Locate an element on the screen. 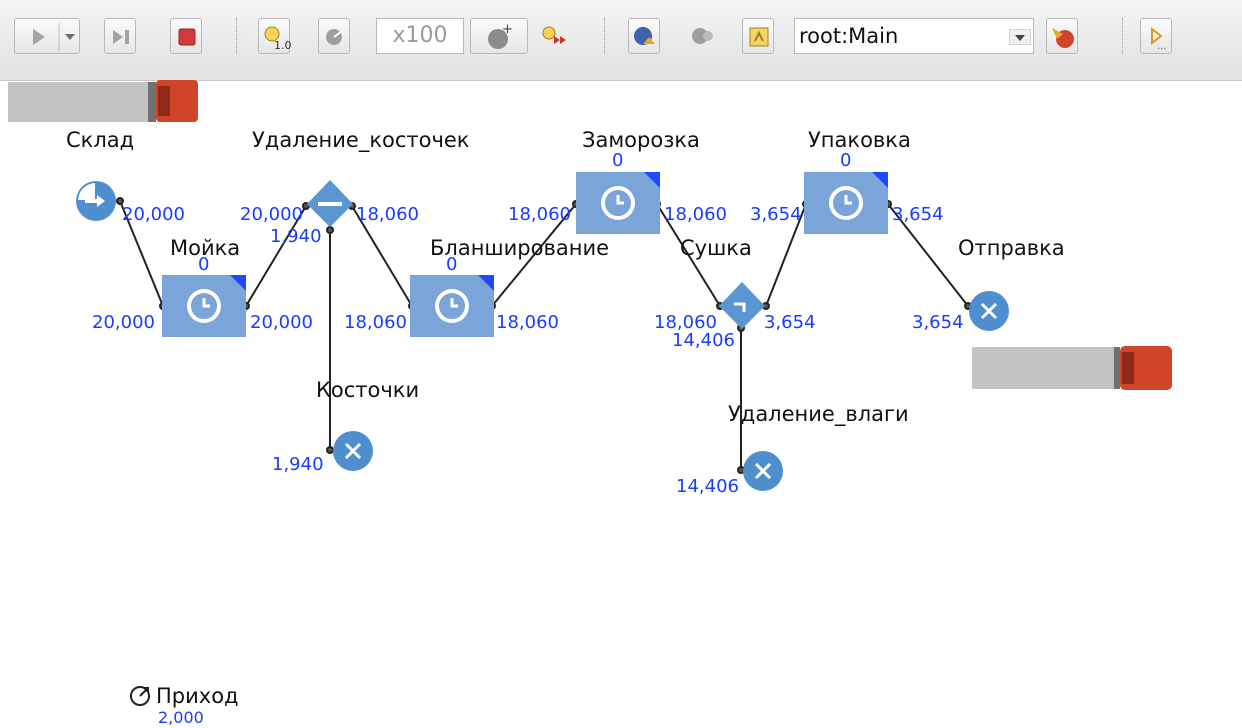 The height and width of the screenshot is (728, 1242). wash-out-count: 20,000 is located at coordinates (281, 322).